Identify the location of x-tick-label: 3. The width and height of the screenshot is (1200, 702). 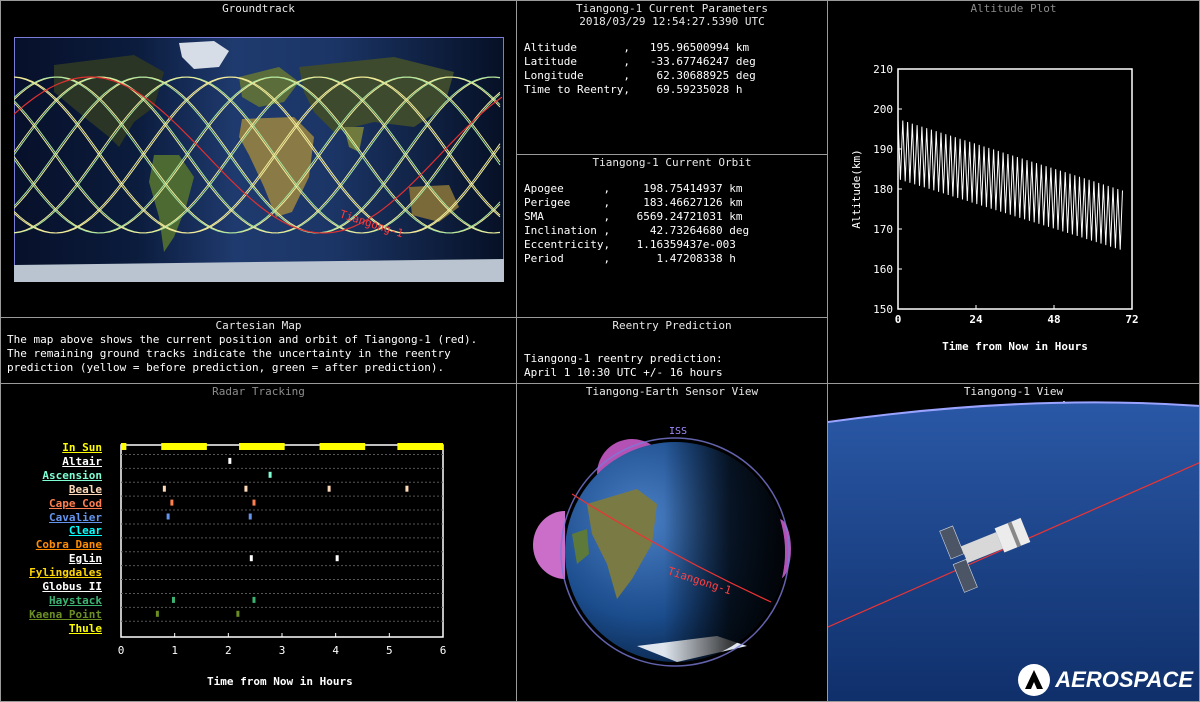
(282, 650).